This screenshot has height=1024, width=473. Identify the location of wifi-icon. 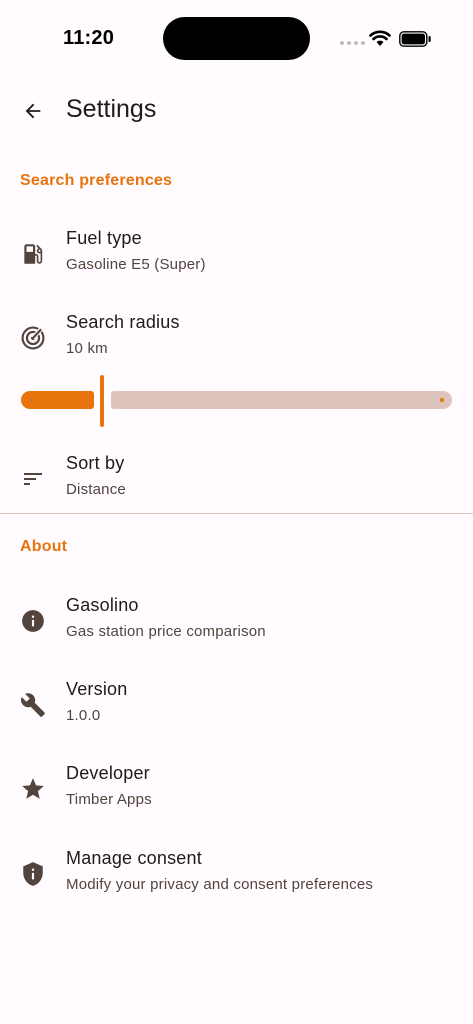
(380, 38).